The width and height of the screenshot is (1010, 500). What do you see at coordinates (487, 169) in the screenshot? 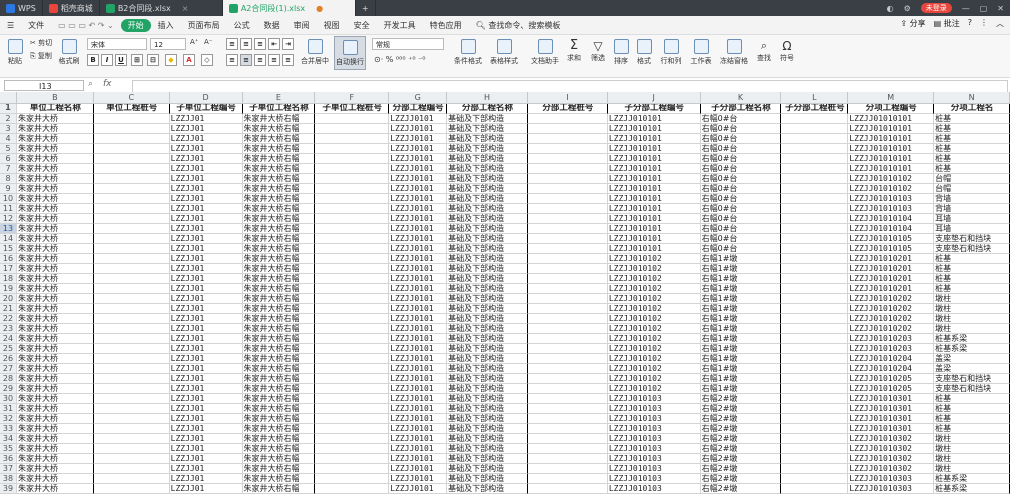
I see `cell-h7: 基础及下部构造` at bounding box center [487, 169].